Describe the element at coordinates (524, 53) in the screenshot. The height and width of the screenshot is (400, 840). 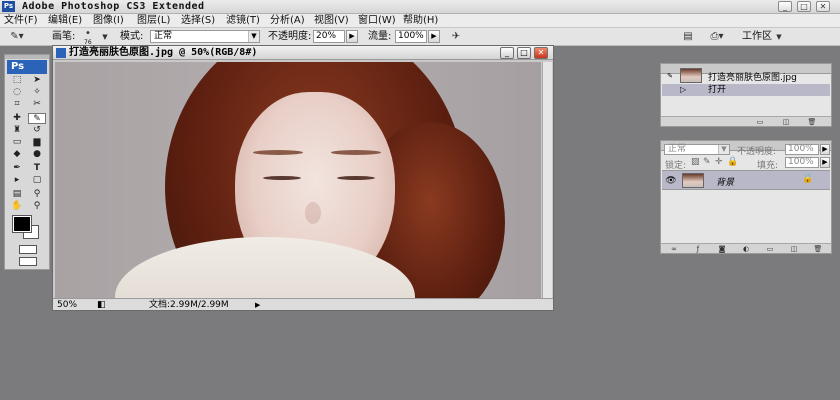
I see `document-maximize-button: □` at that location.